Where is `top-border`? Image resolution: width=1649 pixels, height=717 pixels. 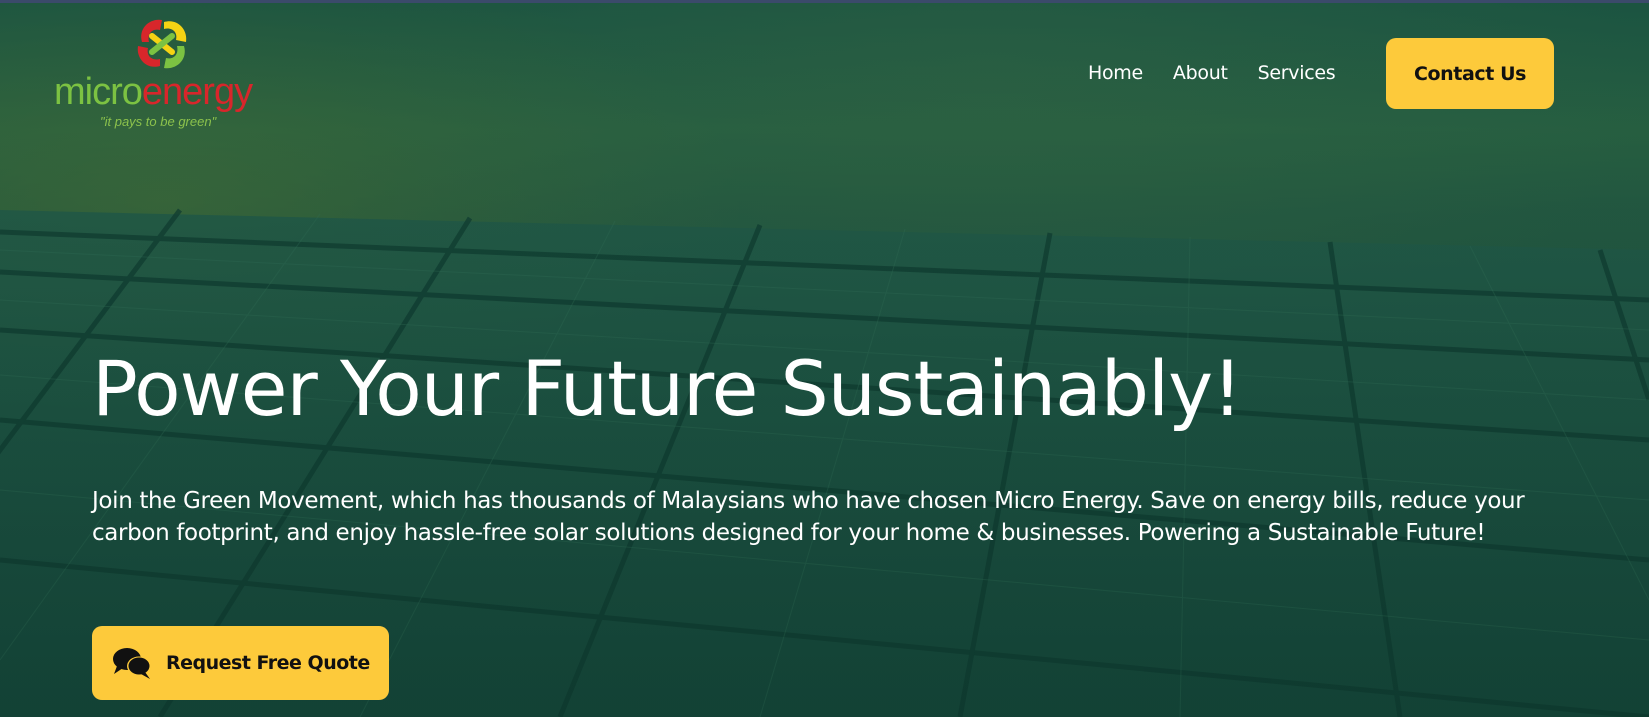
top-border is located at coordinates (824, 1).